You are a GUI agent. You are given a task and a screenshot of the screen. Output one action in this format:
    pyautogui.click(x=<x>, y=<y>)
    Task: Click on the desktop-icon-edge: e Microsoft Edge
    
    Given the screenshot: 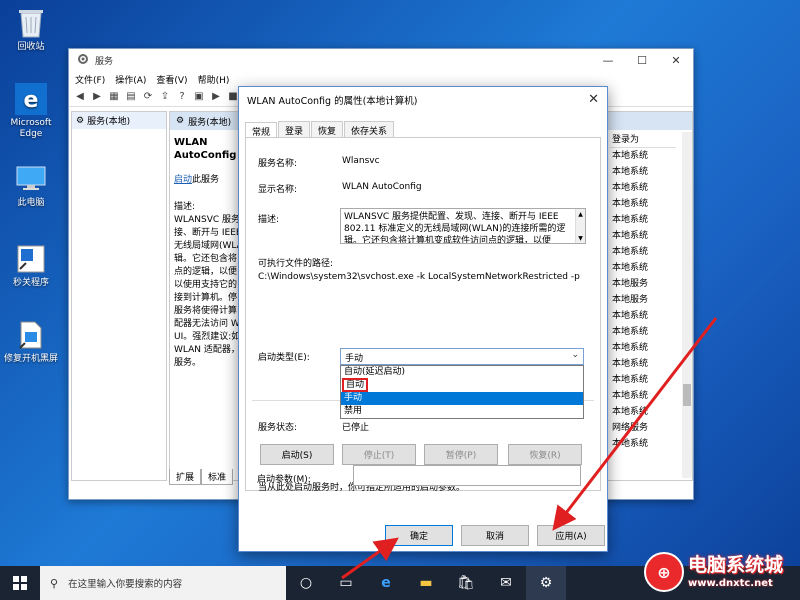 What is the action you would take?
    pyautogui.click(x=31, y=111)
    